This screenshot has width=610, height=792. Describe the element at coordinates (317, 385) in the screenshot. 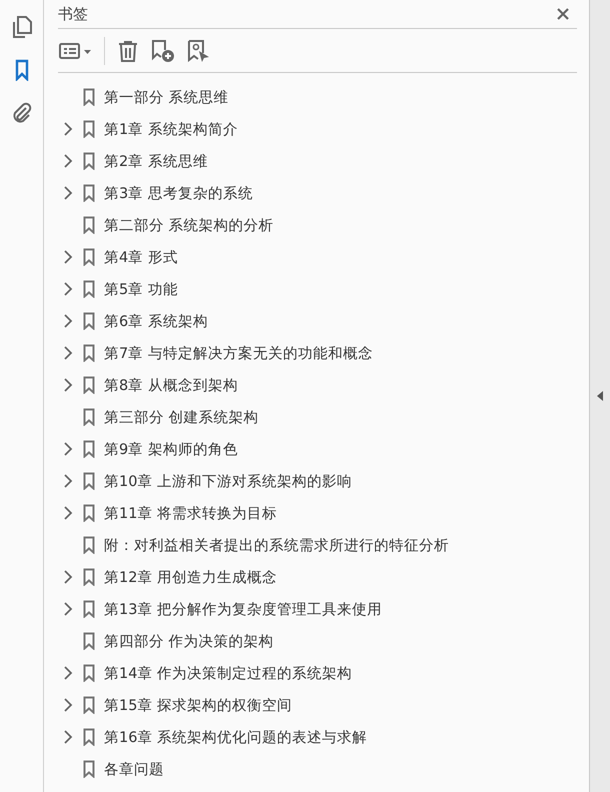

I see `bookmark-item: 第8章 从概念到架构` at that location.